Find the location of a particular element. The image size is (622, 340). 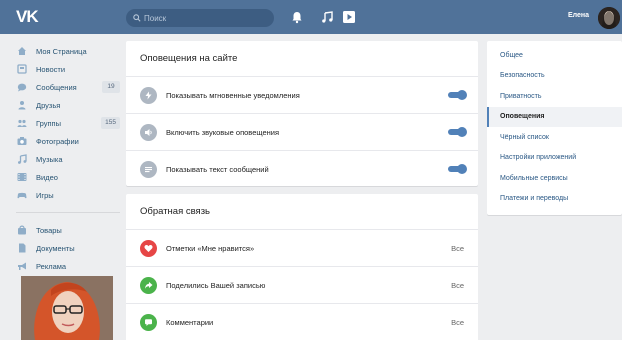

nav-item-video: Видео is located at coordinates (68, 177).